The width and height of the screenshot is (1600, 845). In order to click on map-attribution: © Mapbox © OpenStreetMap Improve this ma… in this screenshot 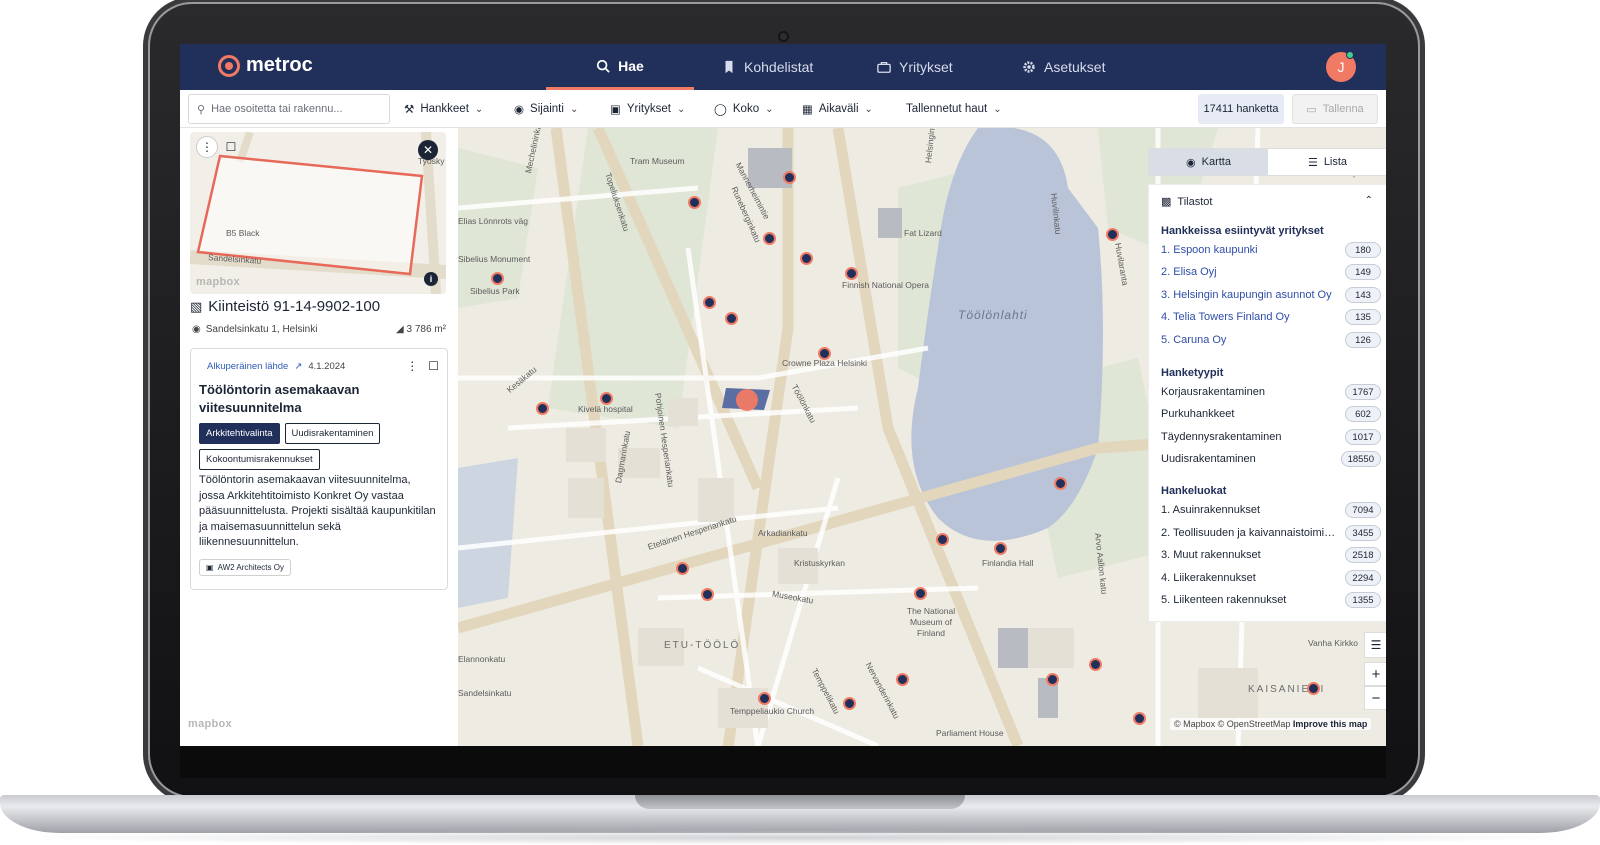, I will do `click(1271, 724)`.